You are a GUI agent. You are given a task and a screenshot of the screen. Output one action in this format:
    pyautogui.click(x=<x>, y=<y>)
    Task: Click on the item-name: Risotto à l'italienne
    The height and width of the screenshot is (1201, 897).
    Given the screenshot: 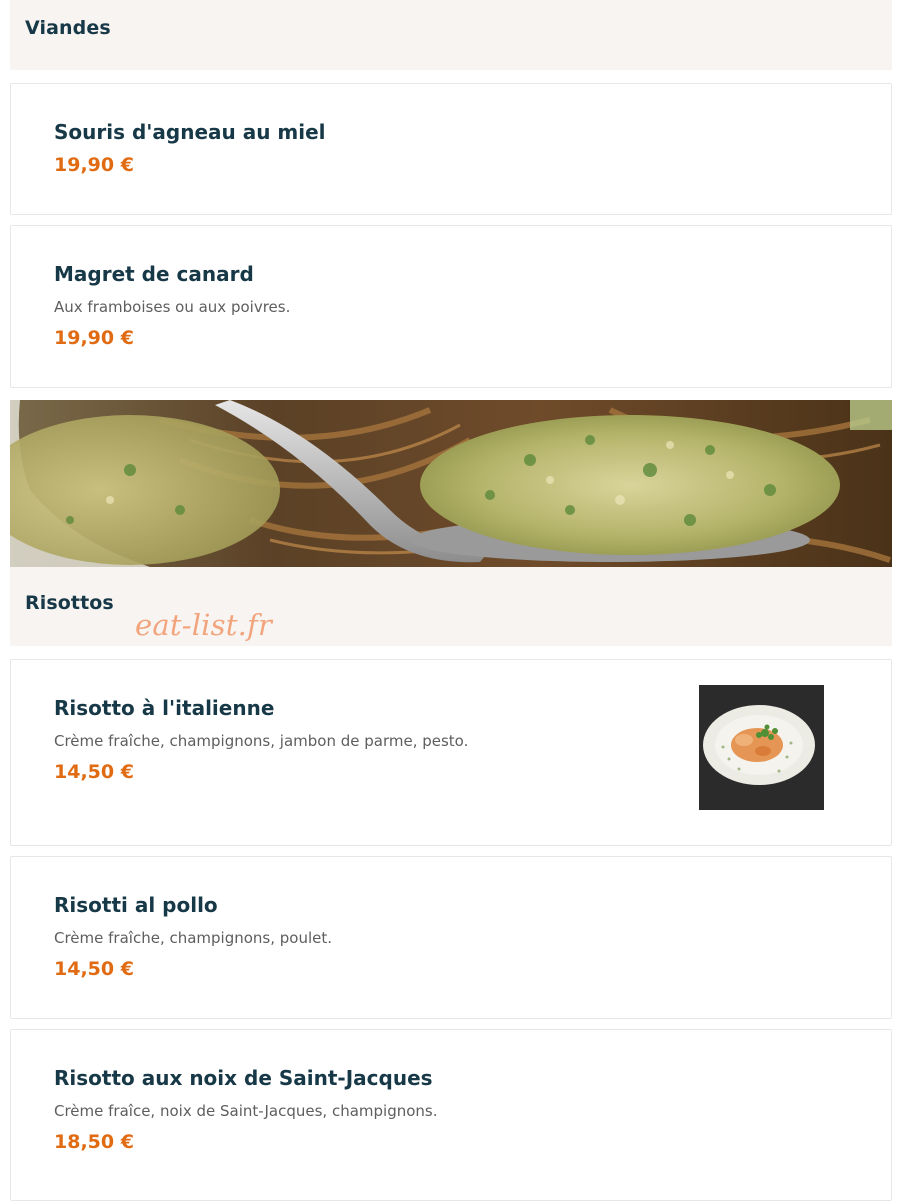 What is the action you would take?
    pyautogui.click(x=164, y=708)
    